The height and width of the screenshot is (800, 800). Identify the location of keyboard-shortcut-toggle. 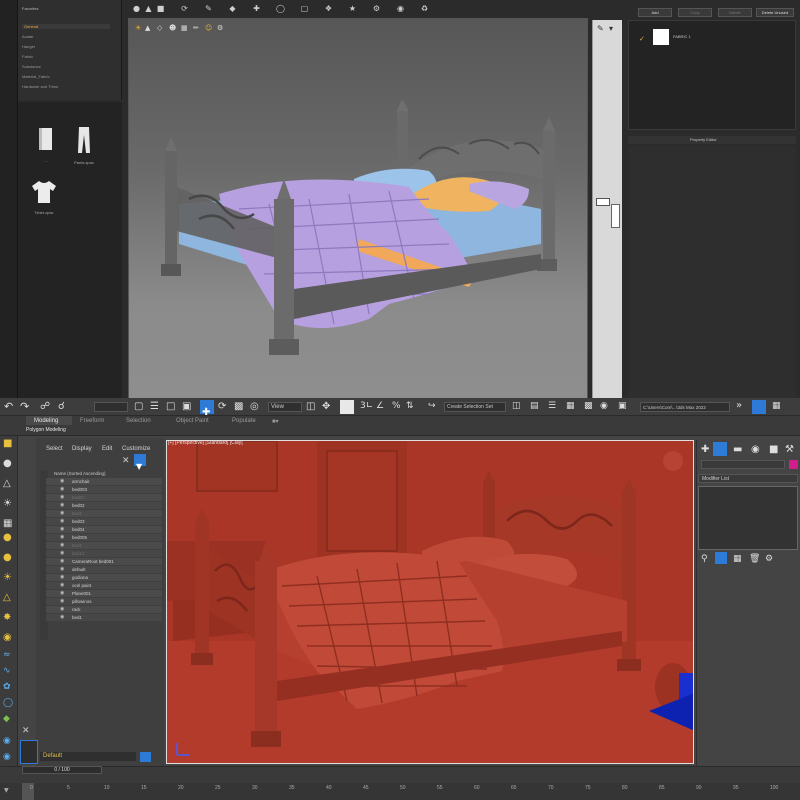
(347, 407).